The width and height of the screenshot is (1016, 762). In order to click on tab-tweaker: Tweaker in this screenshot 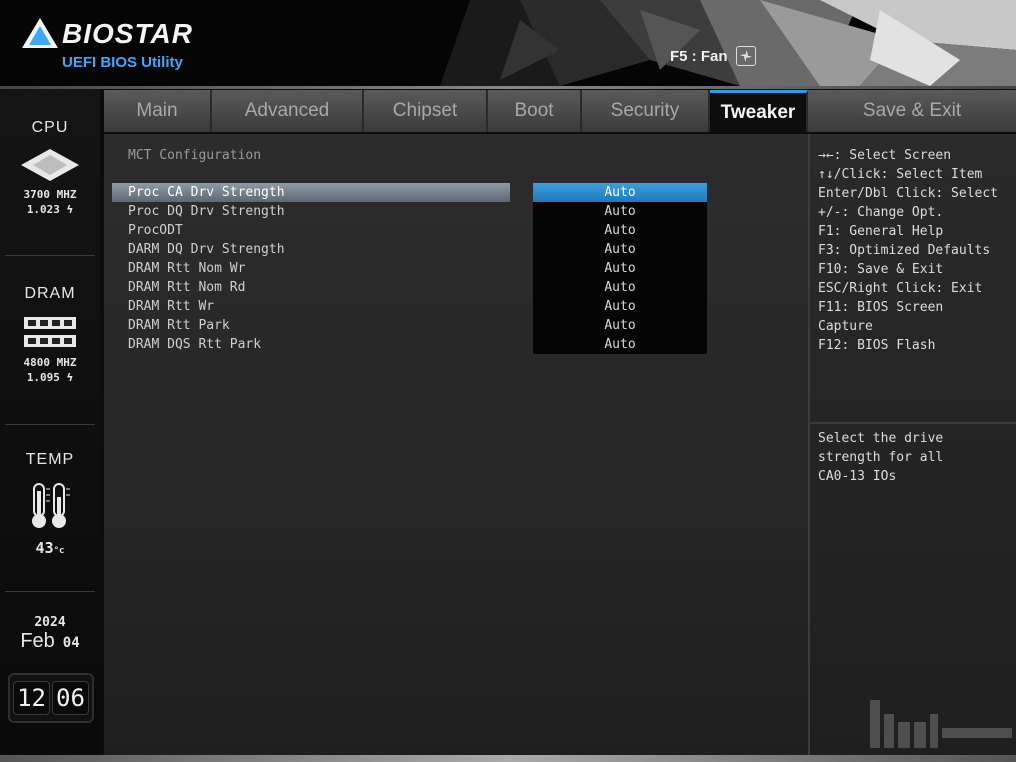, I will do `click(759, 111)`.